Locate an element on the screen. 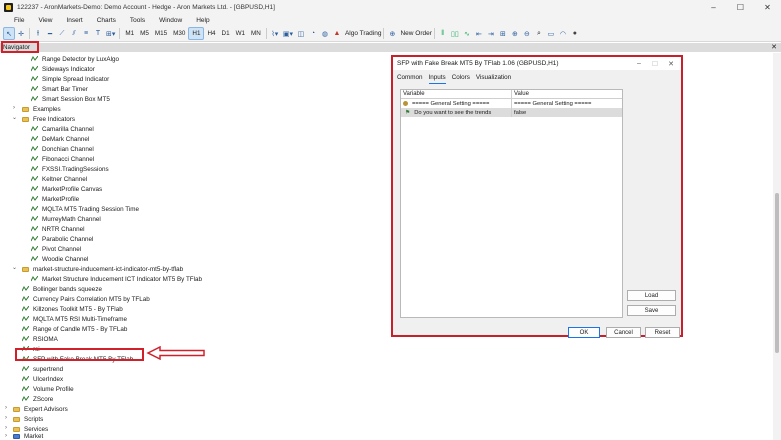  tree-item: RSIOMA is located at coordinates (39, 339).